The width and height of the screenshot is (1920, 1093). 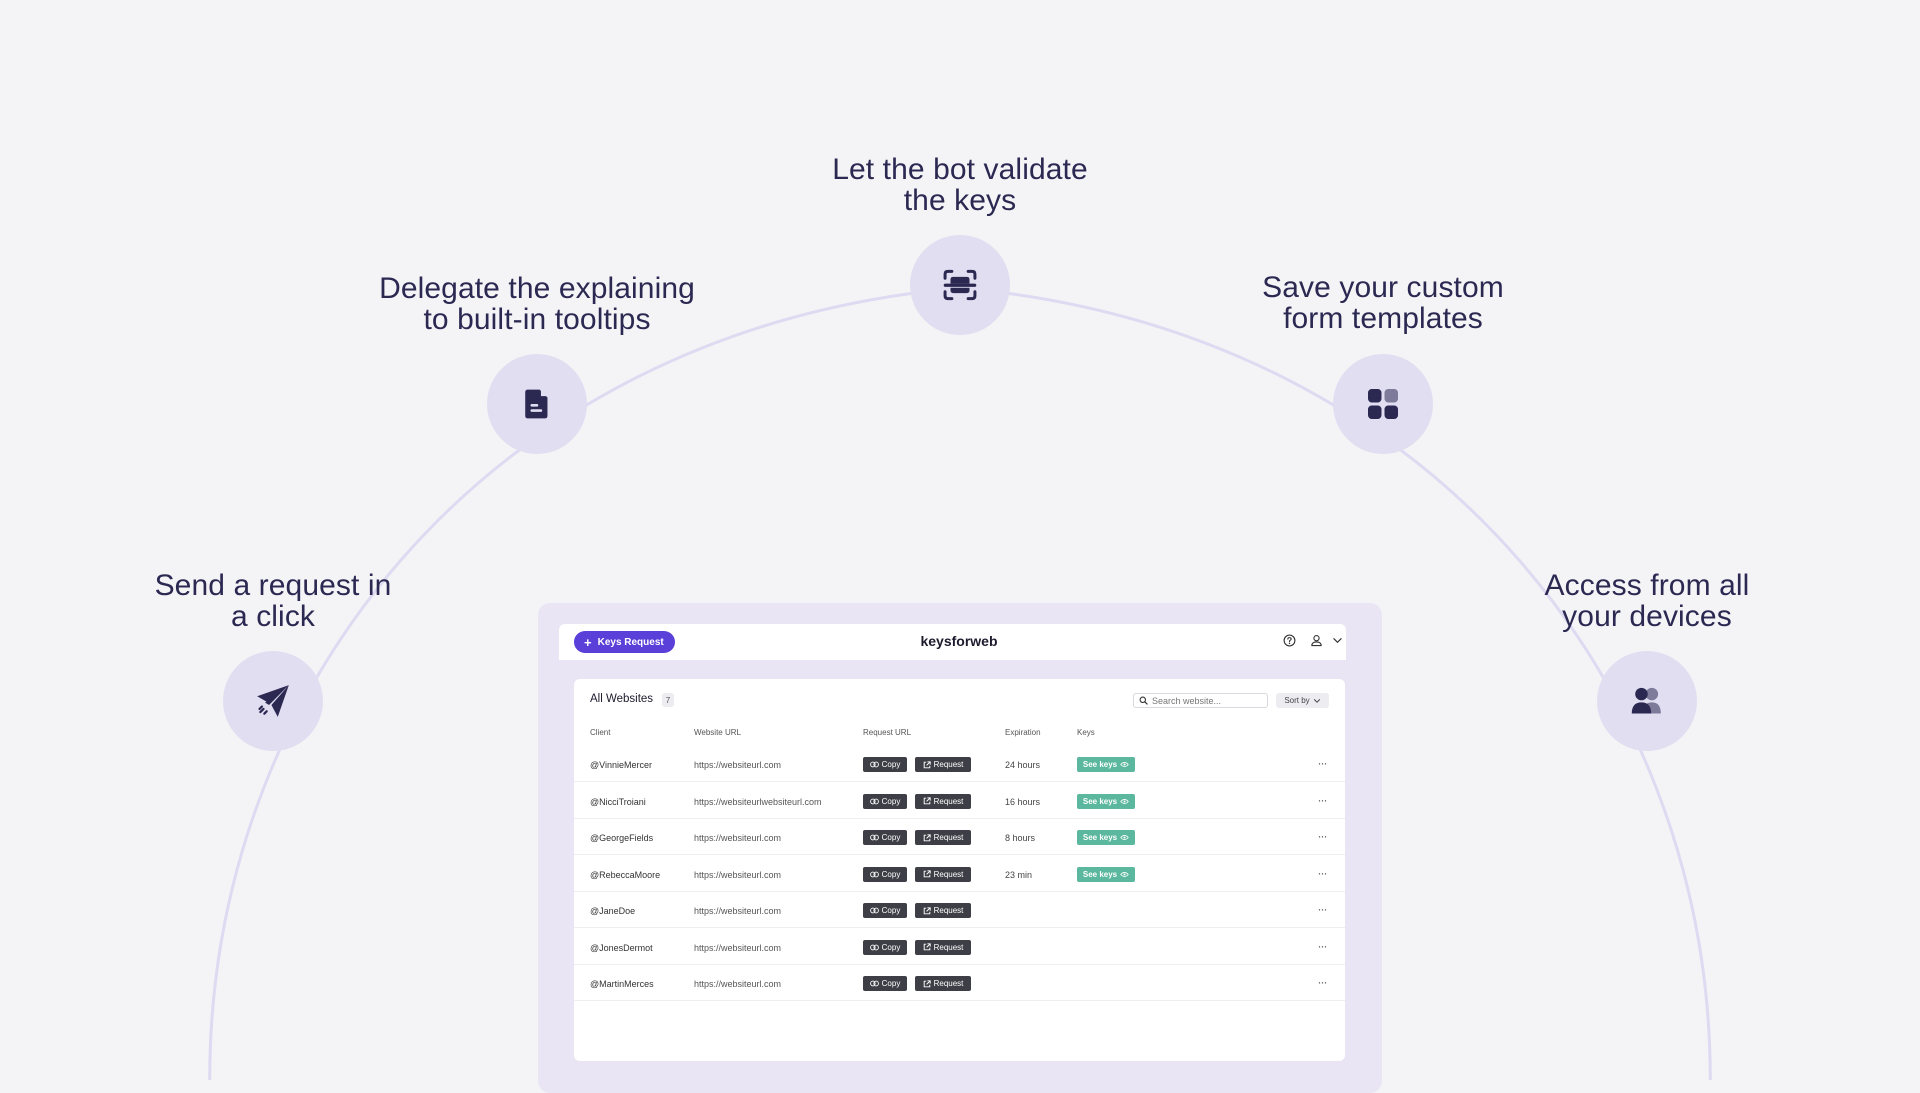 What do you see at coordinates (1289, 640) in the screenshot?
I see `help-circle-icon` at bounding box center [1289, 640].